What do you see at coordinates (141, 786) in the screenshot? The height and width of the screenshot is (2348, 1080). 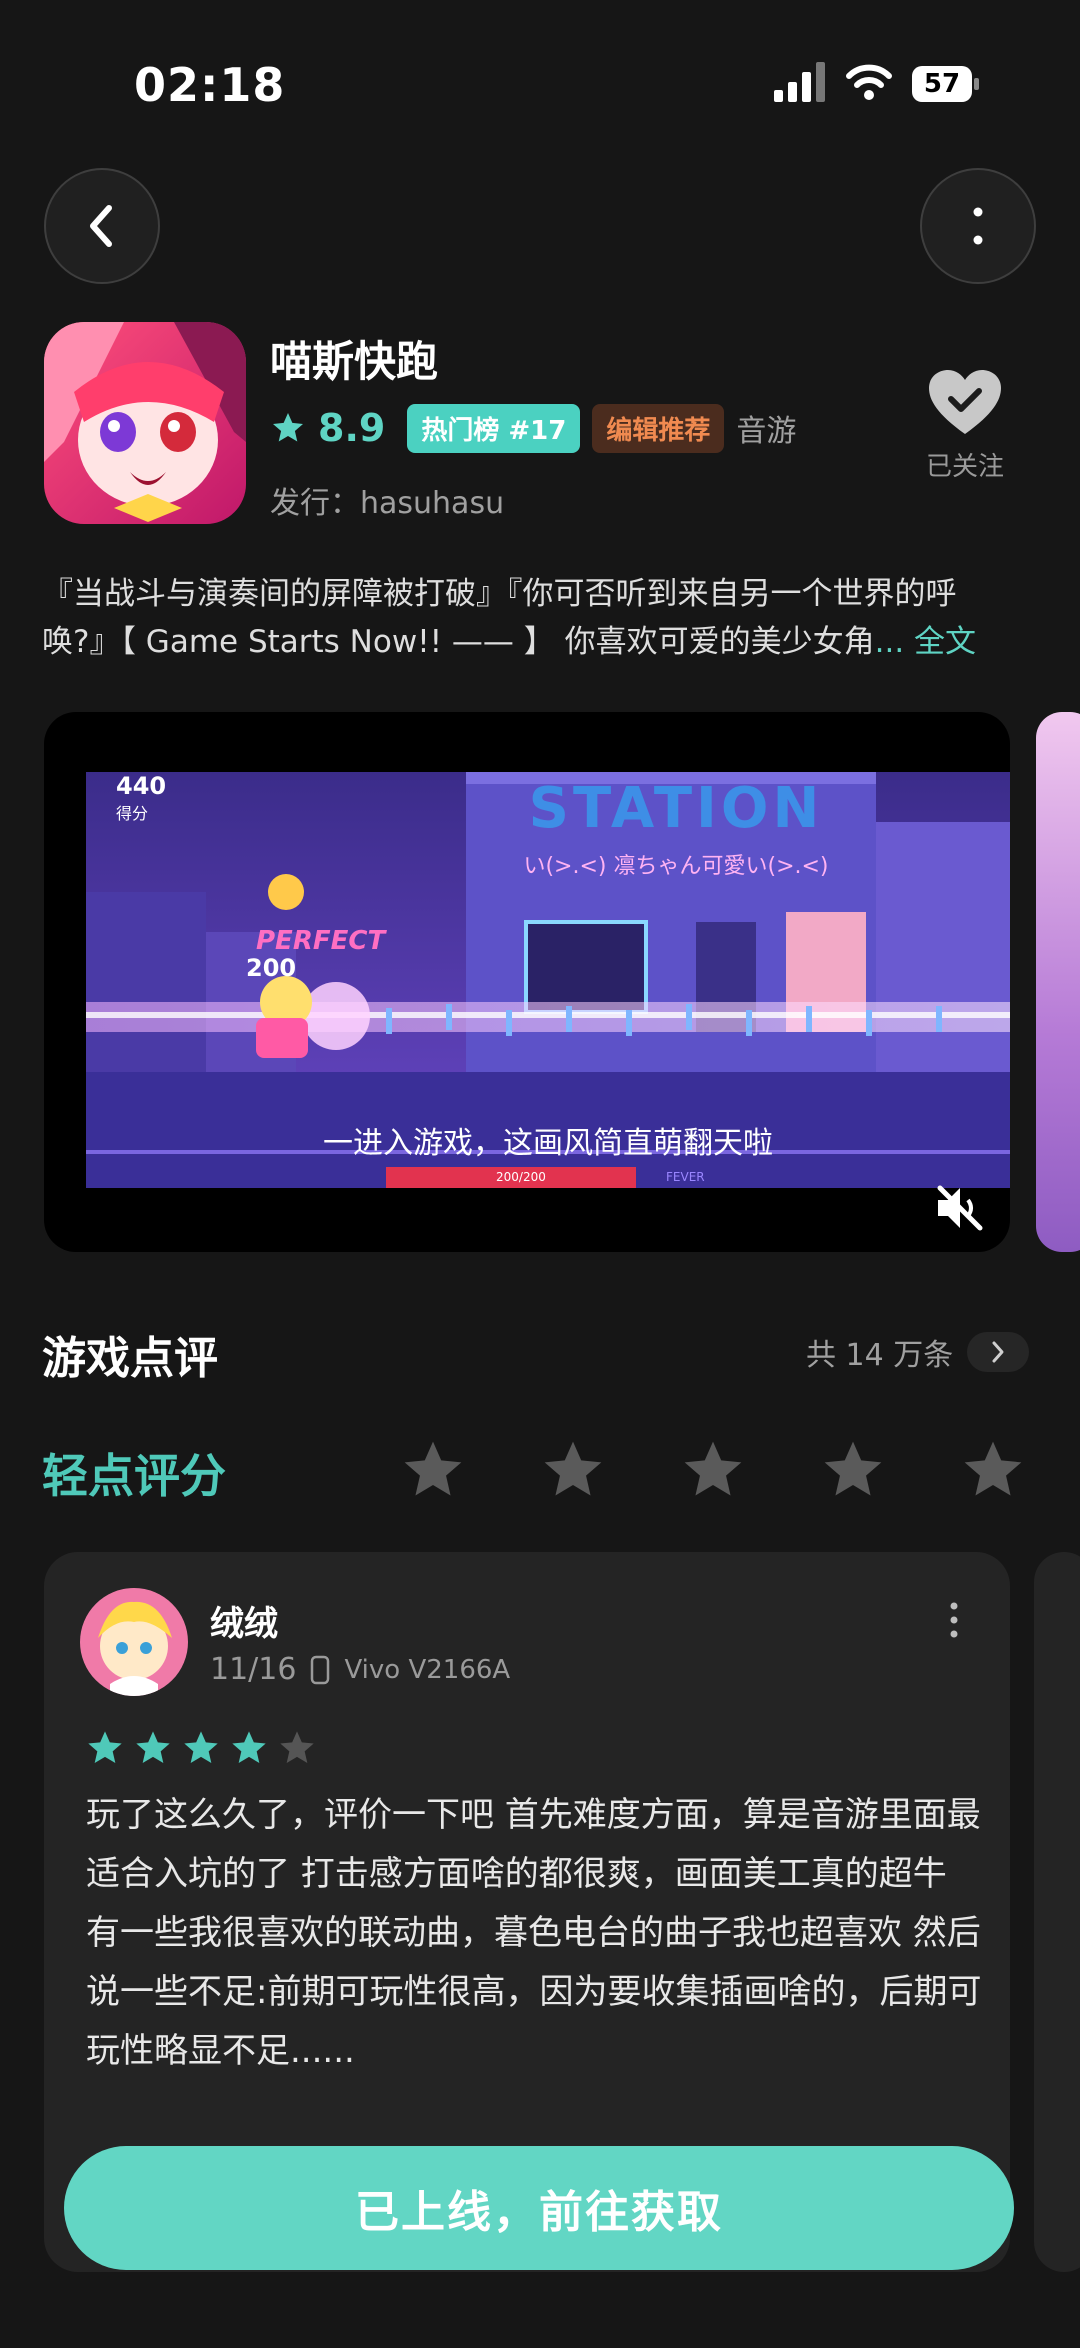 I see `video-score: 440` at bounding box center [141, 786].